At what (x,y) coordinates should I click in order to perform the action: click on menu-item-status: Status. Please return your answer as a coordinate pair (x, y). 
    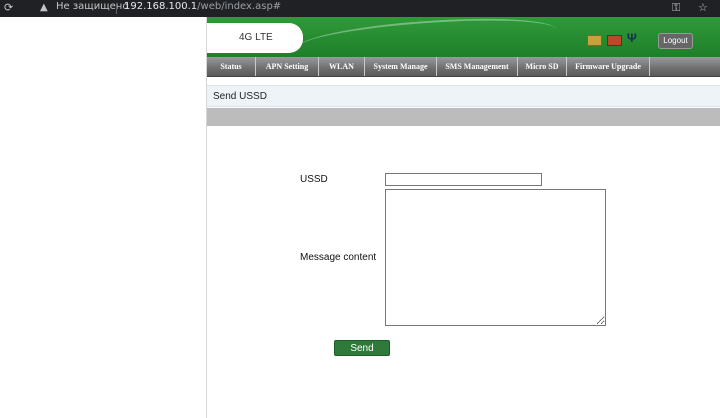
    Looking at the image, I should click on (231, 66).